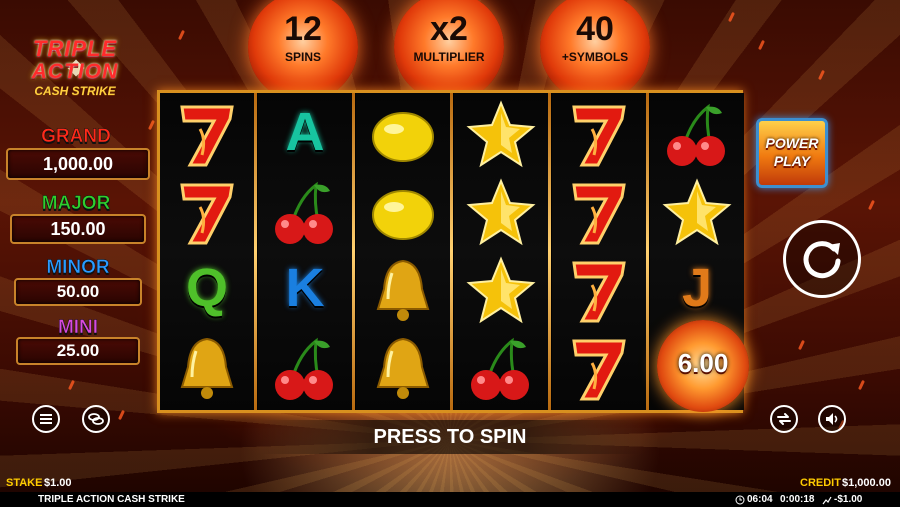 The height and width of the screenshot is (507, 900). I want to click on logo-line-2: ACTION, so click(75, 71).